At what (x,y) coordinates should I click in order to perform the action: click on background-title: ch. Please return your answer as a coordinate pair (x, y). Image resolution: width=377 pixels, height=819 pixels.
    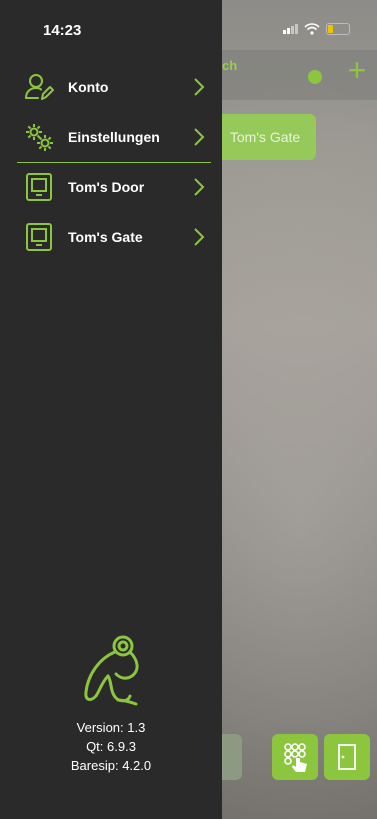
    Looking at the image, I should click on (230, 65).